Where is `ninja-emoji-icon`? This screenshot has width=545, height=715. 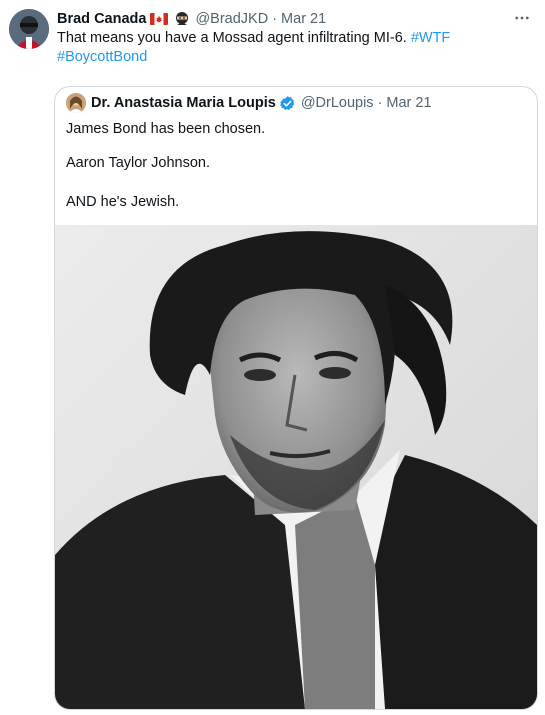
ninja-emoji-icon is located at coordinates (182, 19).